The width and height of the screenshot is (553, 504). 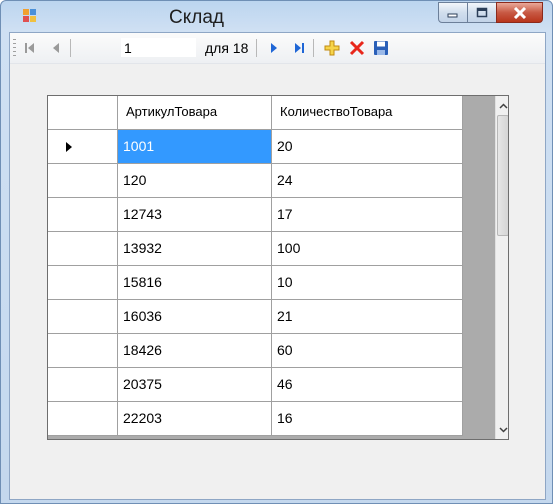 I want to click on chevron-down-icon, so click(x=503, y=429).